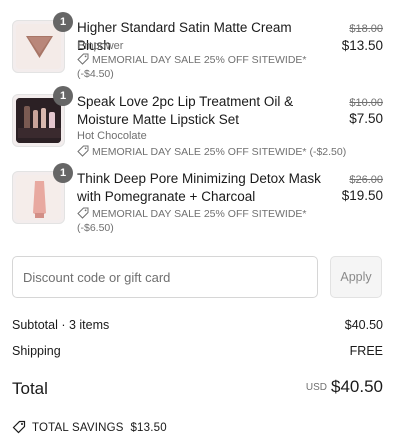 The width and height of the screenshot is (400, 444). I want to click on savings-label: TOTAL SAVINGS, so click(78, 428).